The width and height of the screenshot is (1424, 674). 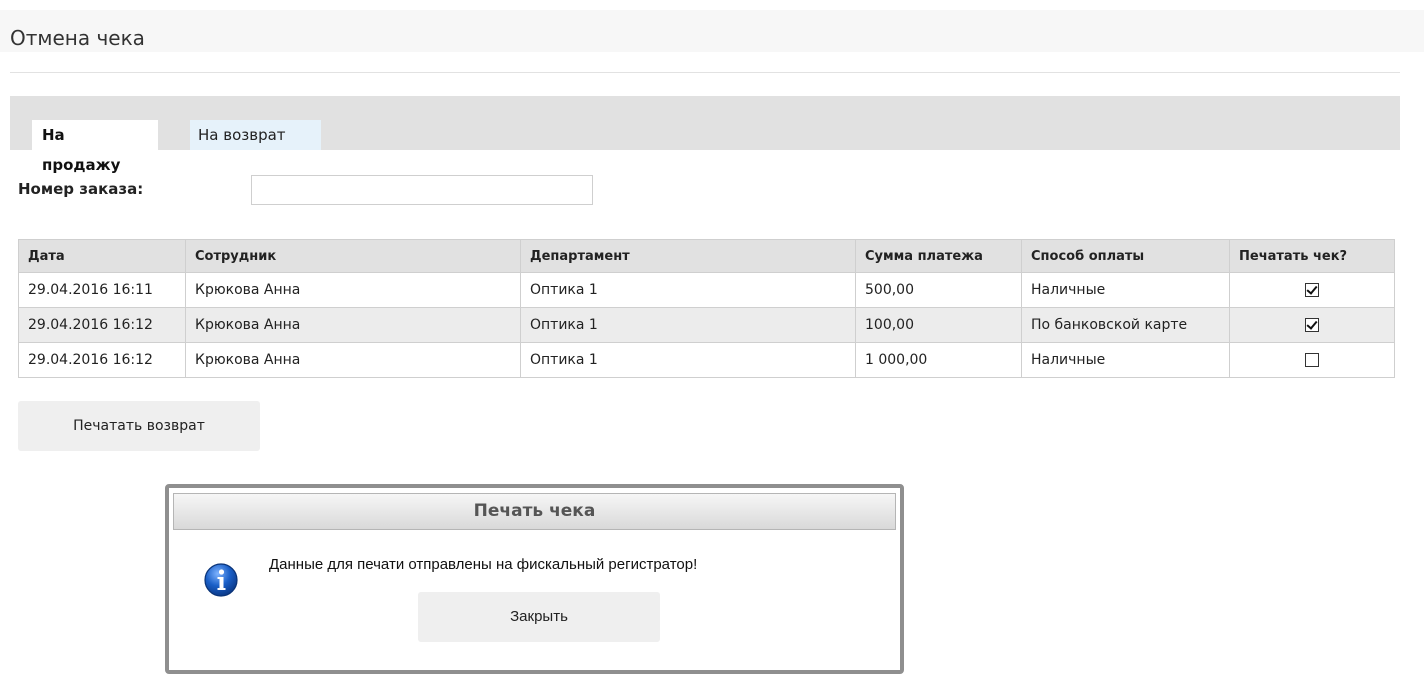 I want to click on column-header-print-receipt: Печатать чек?, so click(x=1312, y=256).